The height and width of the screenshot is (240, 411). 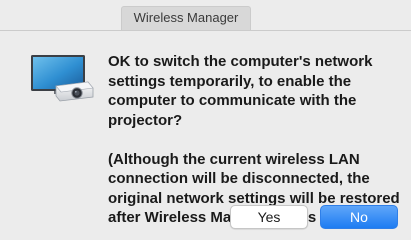 What do you see at coordinates (186, 18) in the screenshot?
I see `window-title: Wireless Manager` at bounding box center [186, 18].